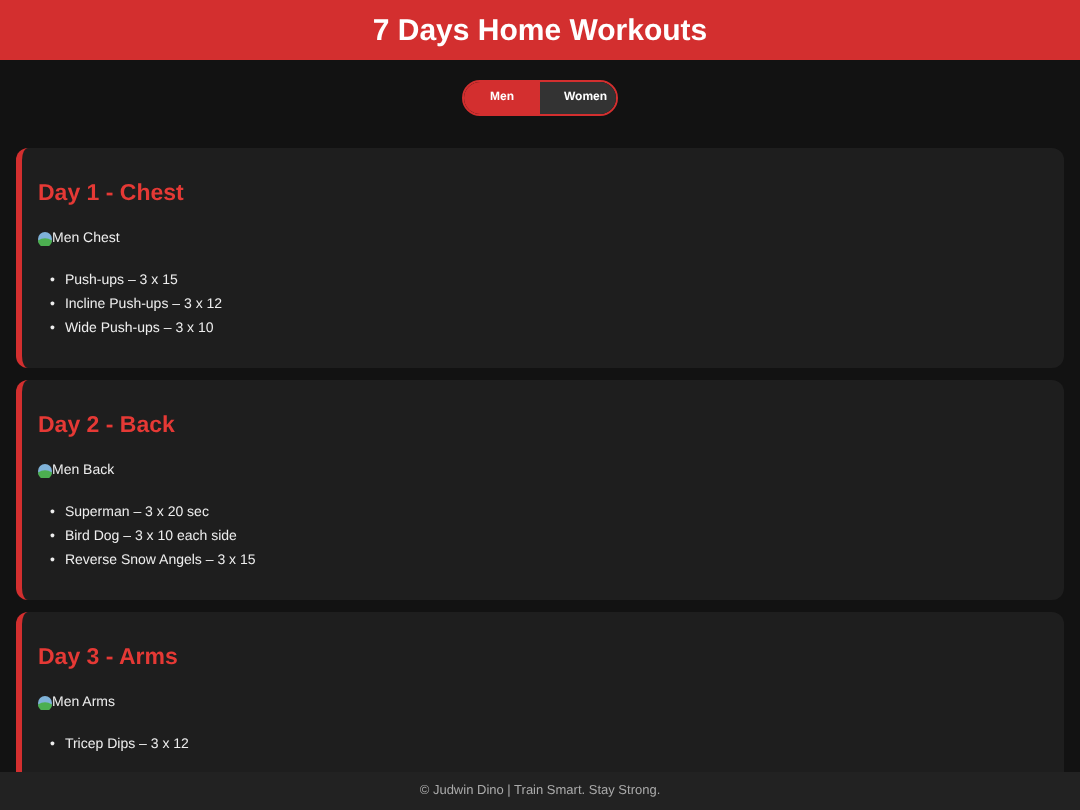 The image size is (1080, 810). What do you see at coordinates (107, 426) in the screenshot?
I see `day-title: Day 2 - Back` at bounding box center [107, 426].